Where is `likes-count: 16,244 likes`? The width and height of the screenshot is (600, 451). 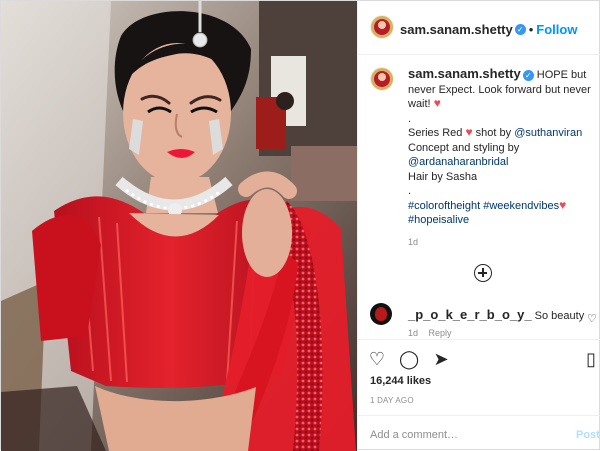 likes-count: 16,244 likes is located at coordinates (400, 381).